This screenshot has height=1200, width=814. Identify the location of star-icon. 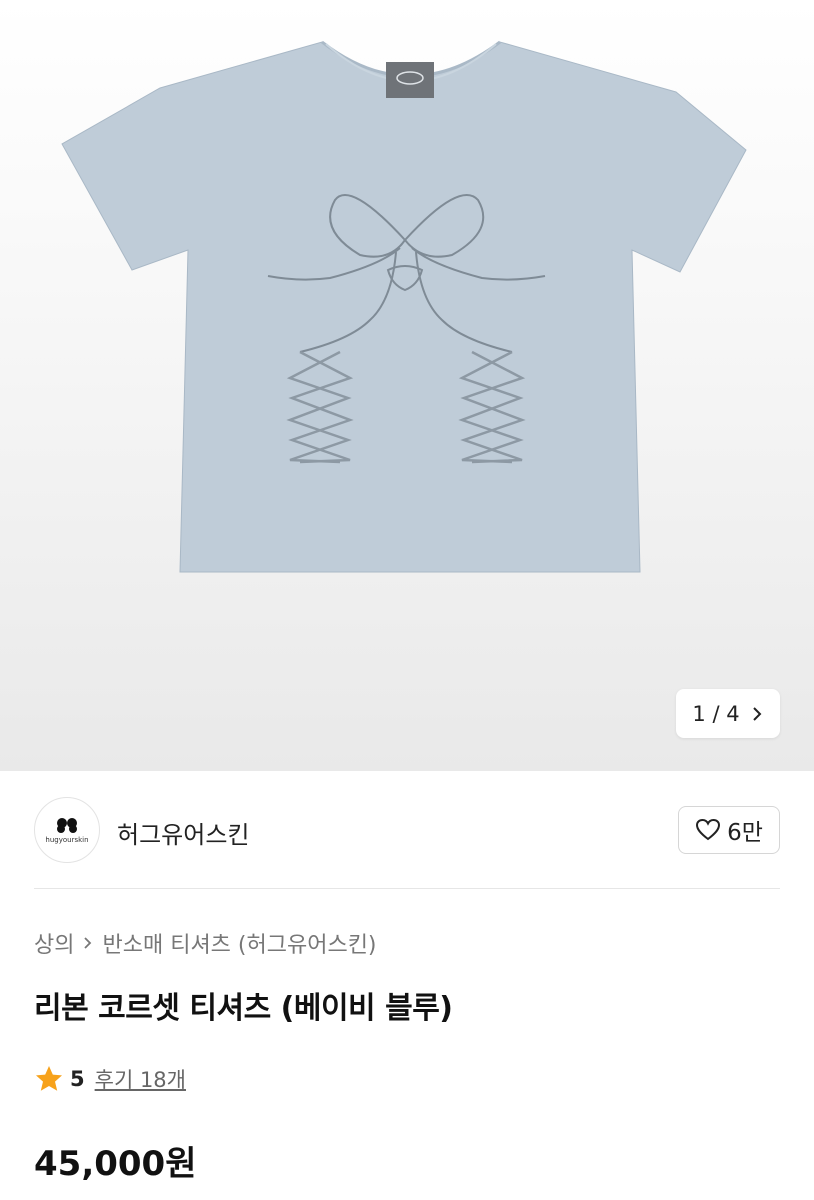
(49, 1078).